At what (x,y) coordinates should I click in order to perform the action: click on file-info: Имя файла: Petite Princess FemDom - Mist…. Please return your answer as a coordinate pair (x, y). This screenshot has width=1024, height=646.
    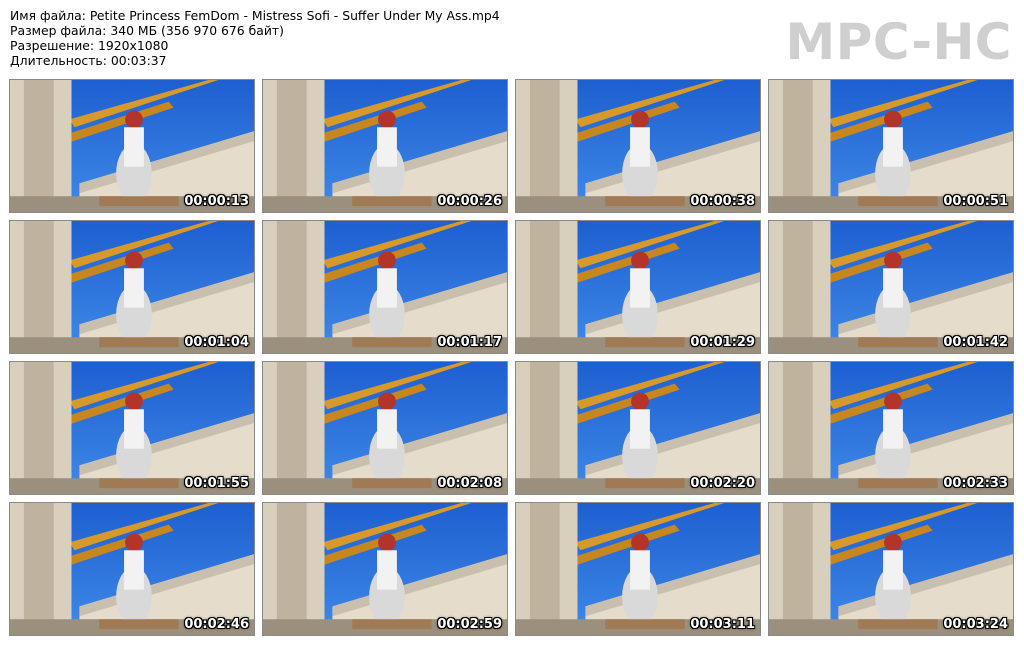
    Looking at the image, I should click on (255, 38).